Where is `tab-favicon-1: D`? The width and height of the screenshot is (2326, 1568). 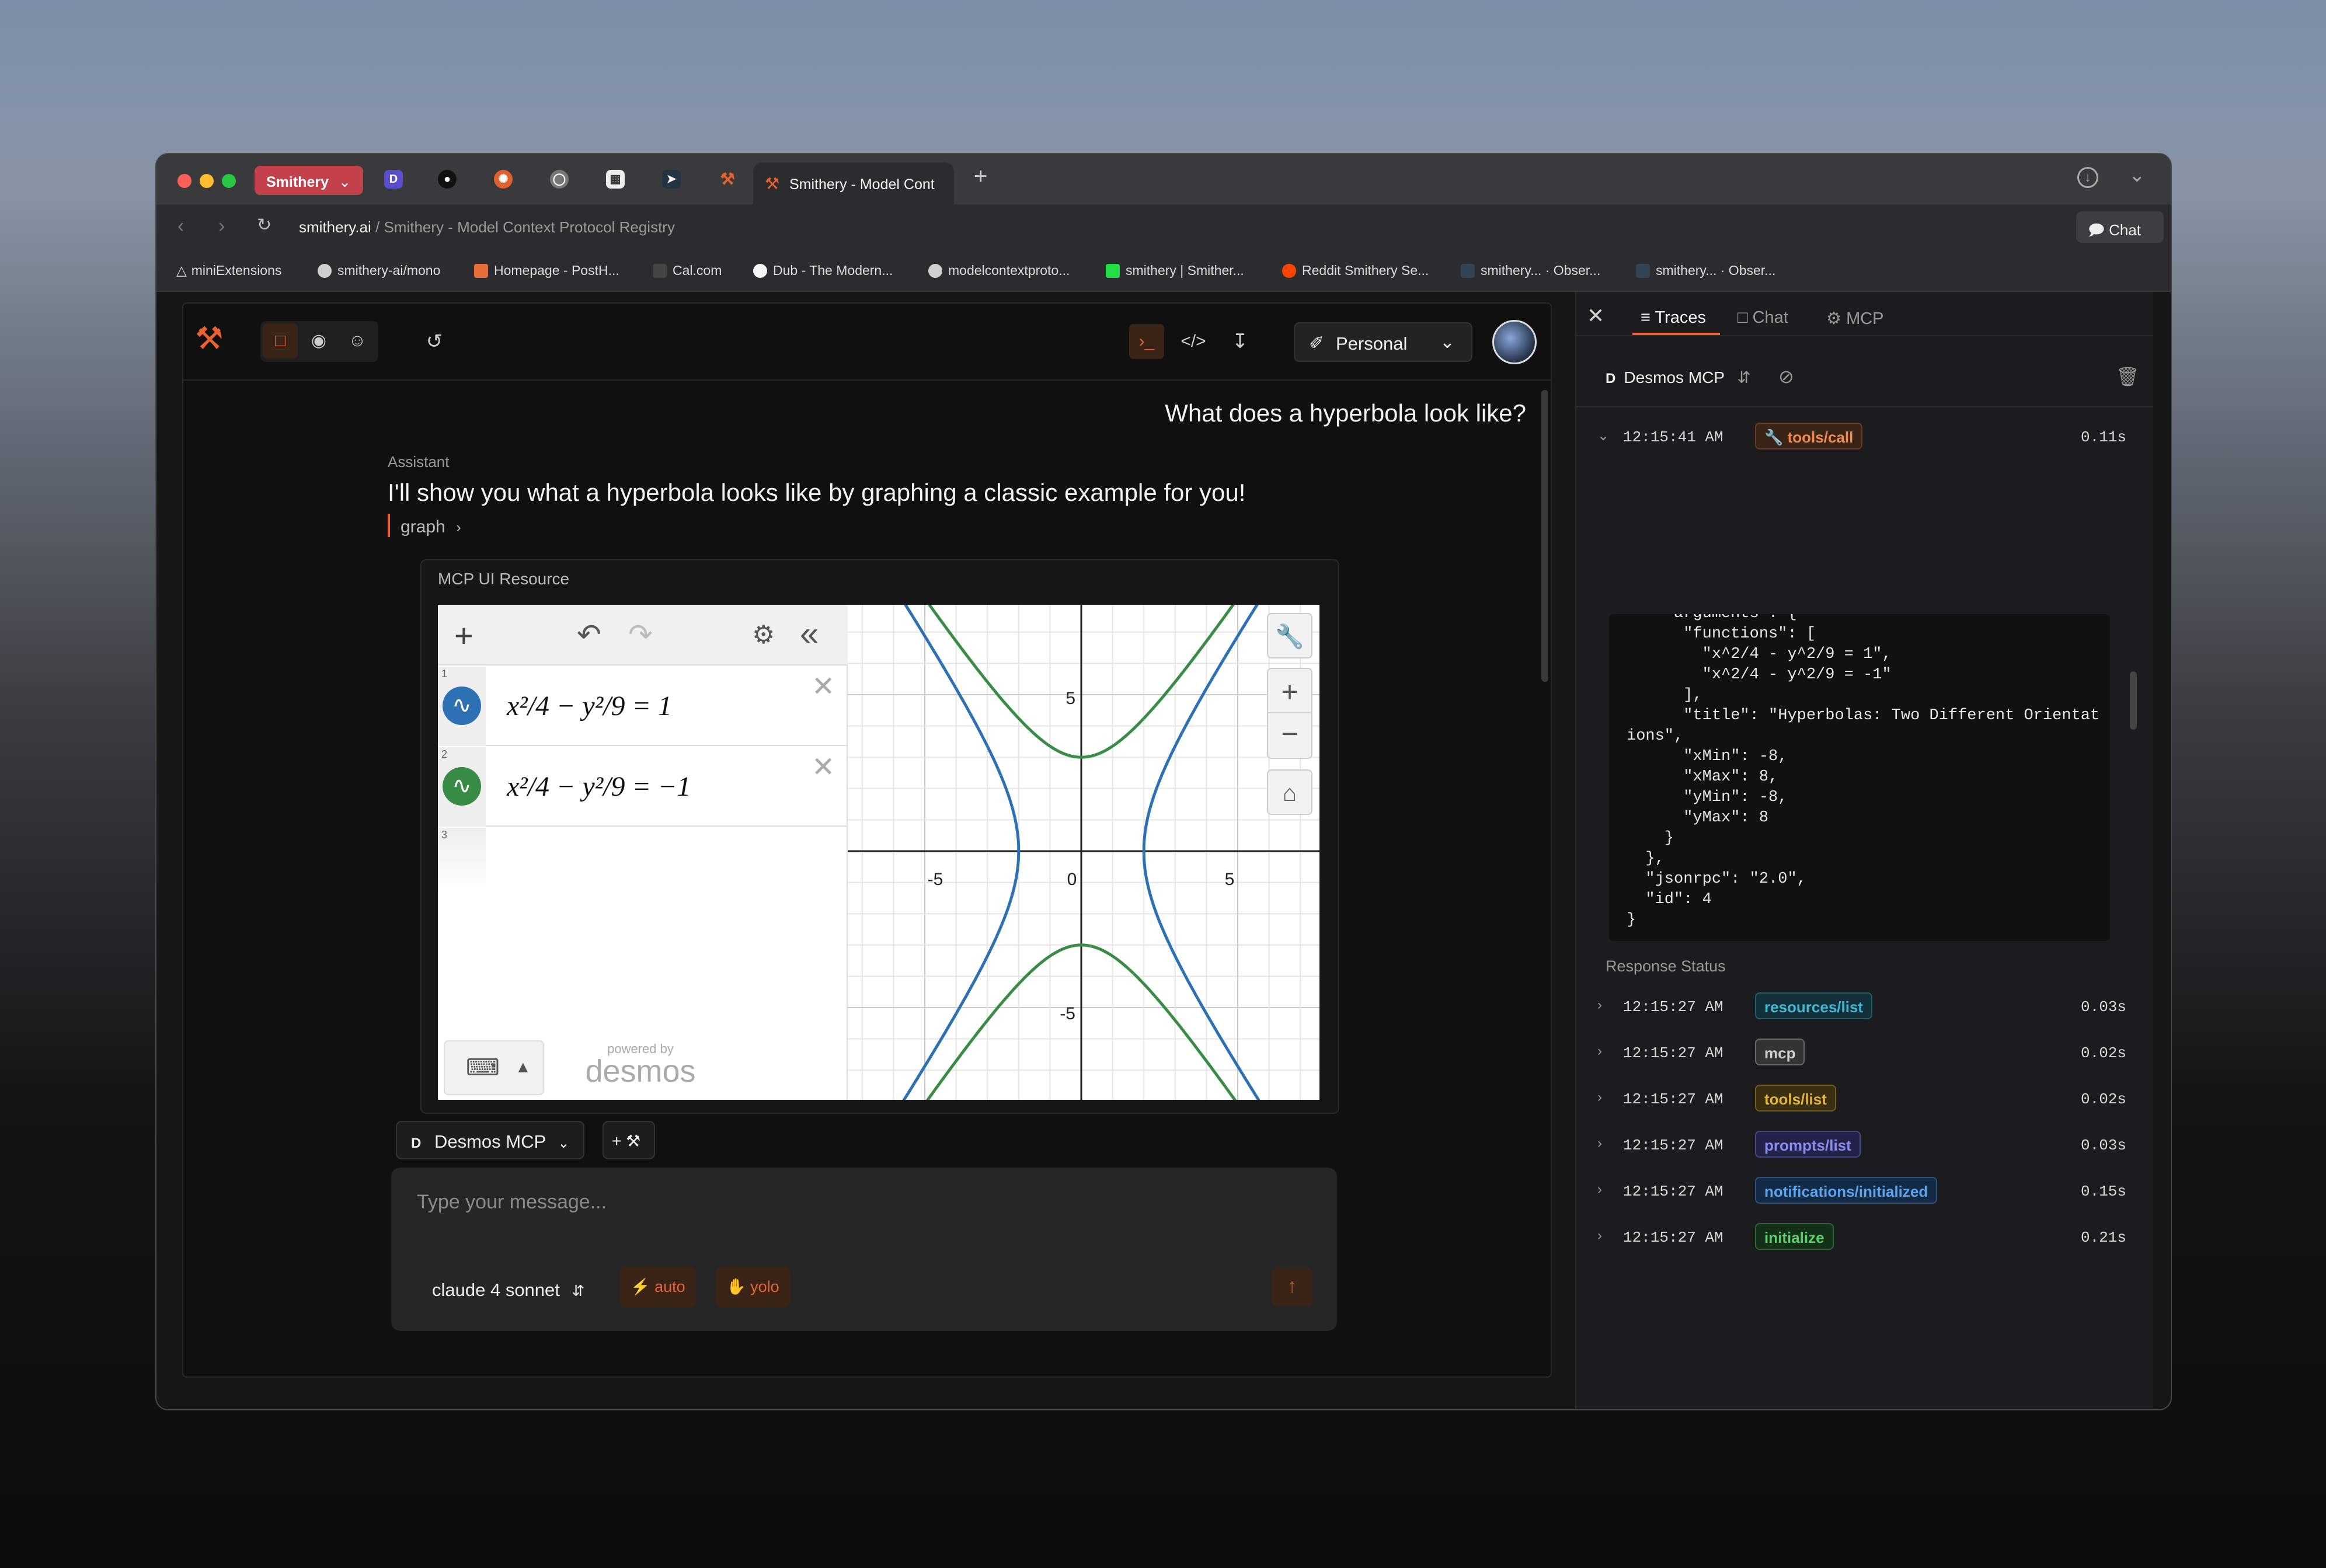 tab-favicon-1: D is located at coordinates (393, 180).